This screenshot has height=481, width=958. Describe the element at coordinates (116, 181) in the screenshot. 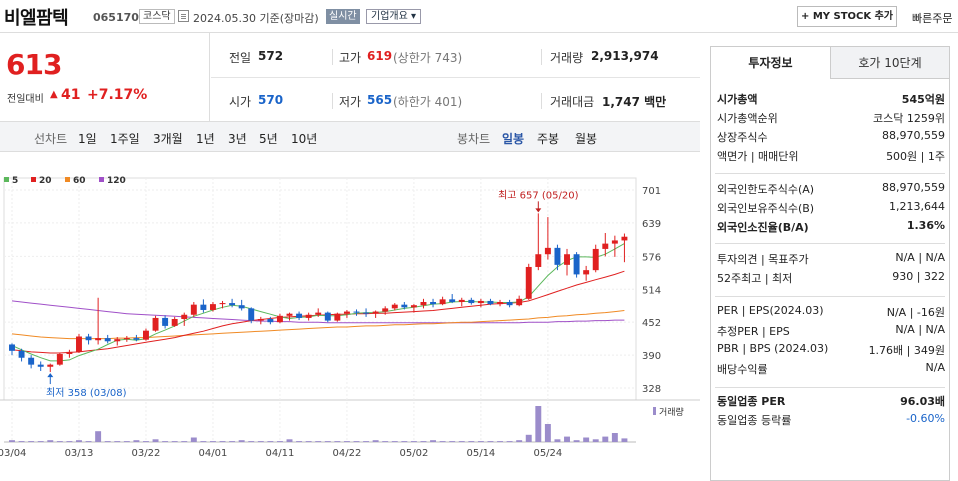

I see `legend-label: 120` at that location.